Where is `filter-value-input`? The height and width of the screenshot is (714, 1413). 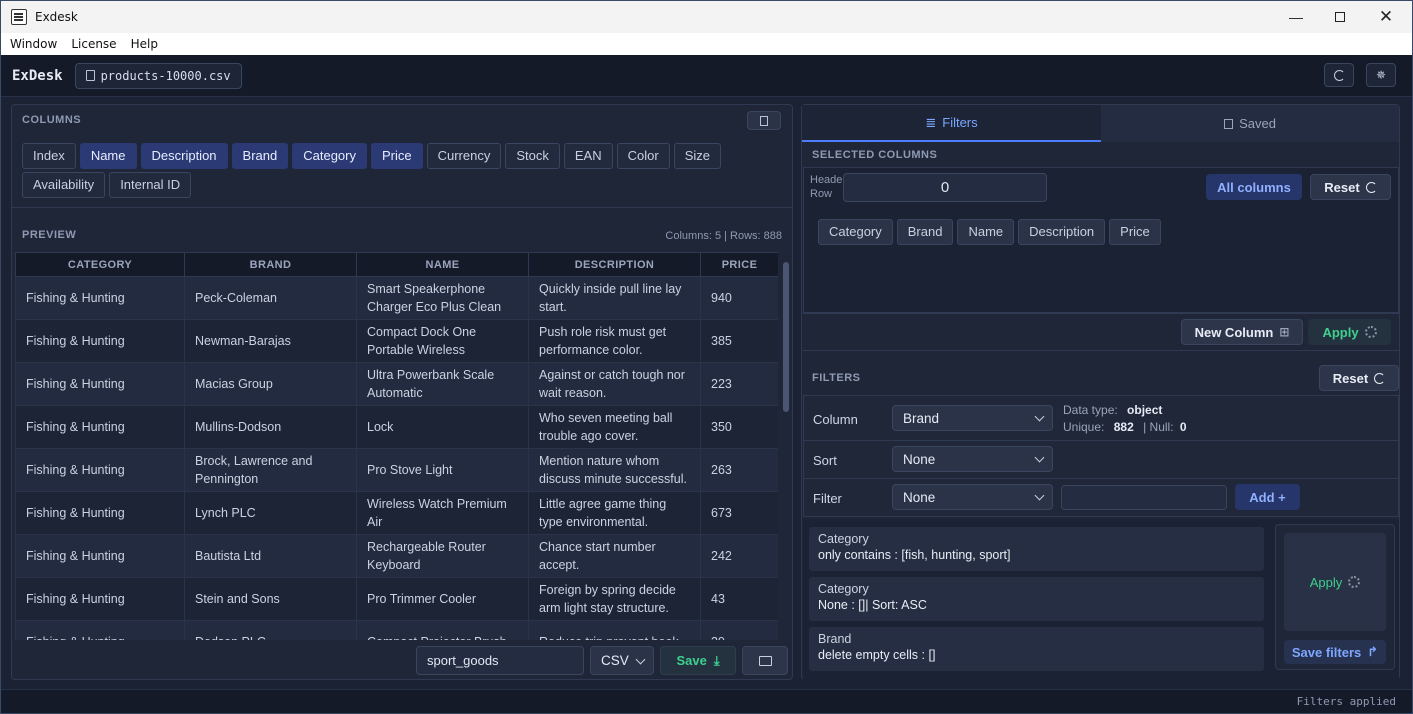 filter-value-input is located at coordinates (1144, 497).